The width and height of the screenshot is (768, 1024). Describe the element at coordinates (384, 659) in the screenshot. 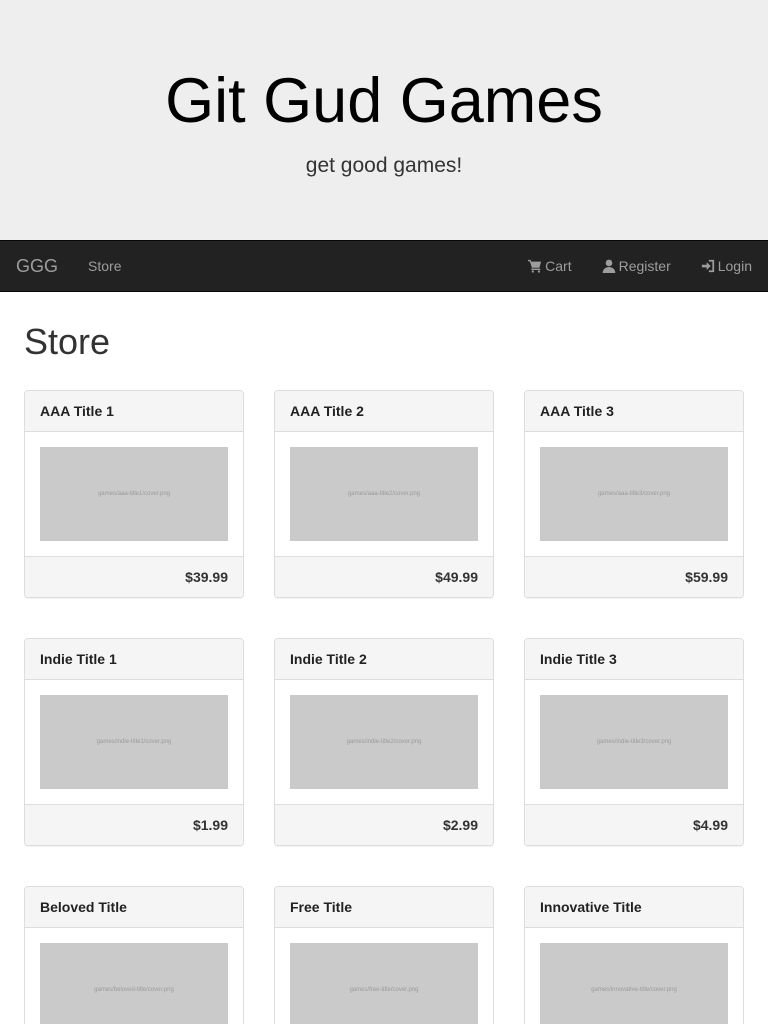

I see `game-title: Indie Title 2` at that location.